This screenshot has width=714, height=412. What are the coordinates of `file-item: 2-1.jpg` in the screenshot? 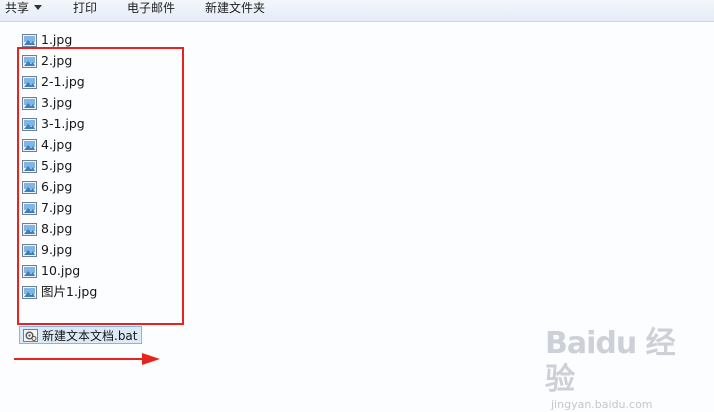 It's located at (53, 82).